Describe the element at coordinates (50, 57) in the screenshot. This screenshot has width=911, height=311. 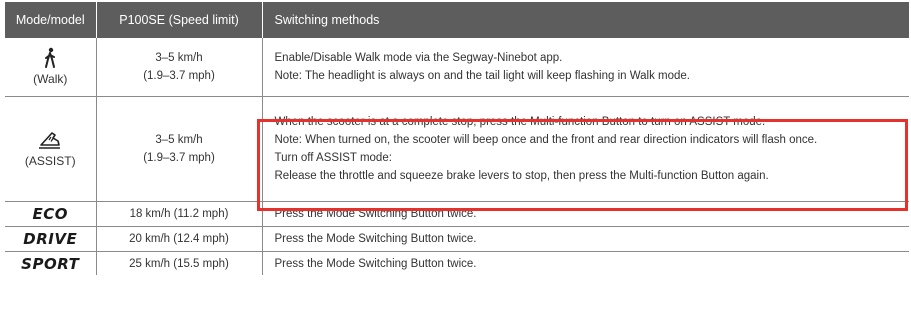
I see `walking-person-icon` at that location.